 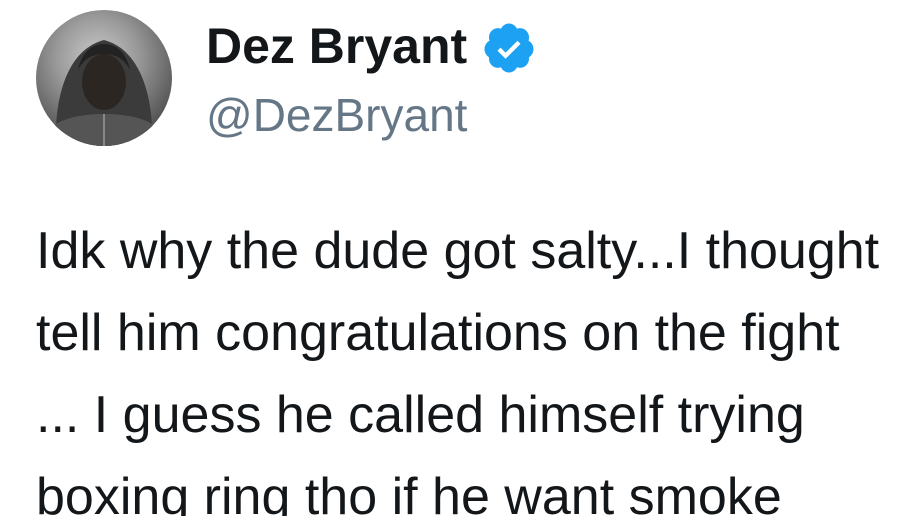 What do you see at coordinates (336, 115) in the screenshot?
I see `user-handle: @DezBryant` at bounding box center [336, 115].